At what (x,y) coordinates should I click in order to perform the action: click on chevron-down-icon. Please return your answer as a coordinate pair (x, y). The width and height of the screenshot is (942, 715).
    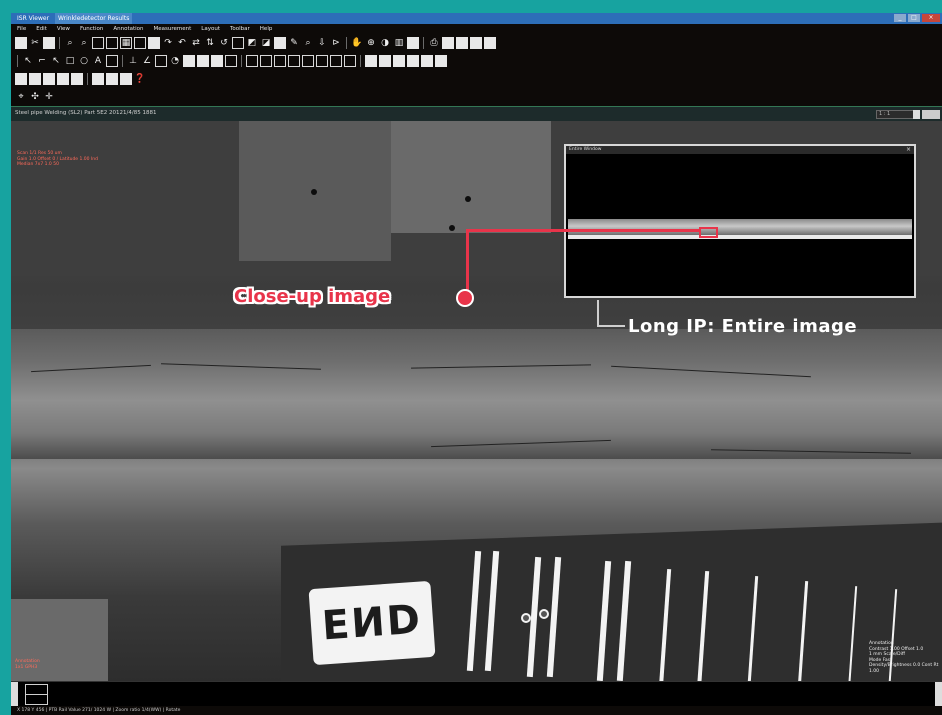
    Looking at the image, I should click on (916, 114).